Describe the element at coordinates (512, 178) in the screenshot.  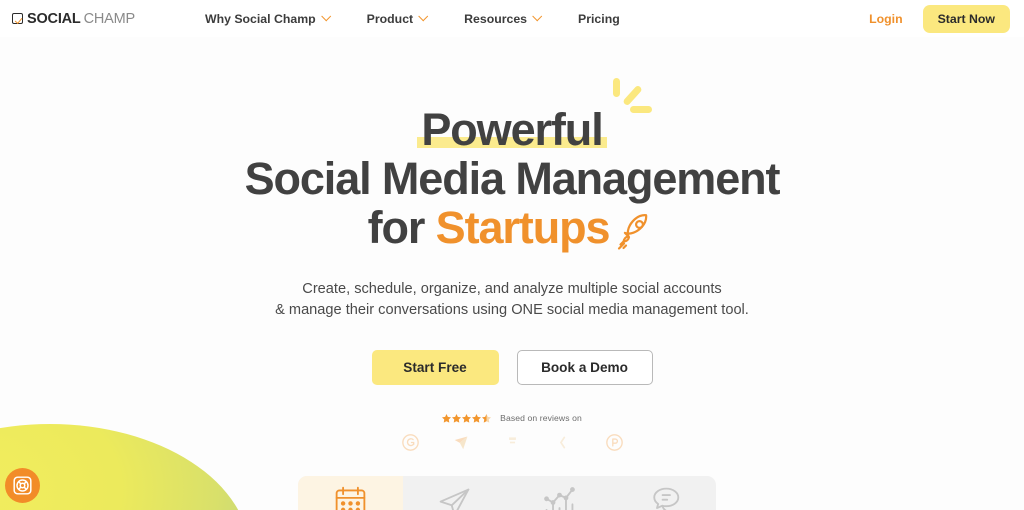
I see `headline-line-2: Social Media Management` at that location.